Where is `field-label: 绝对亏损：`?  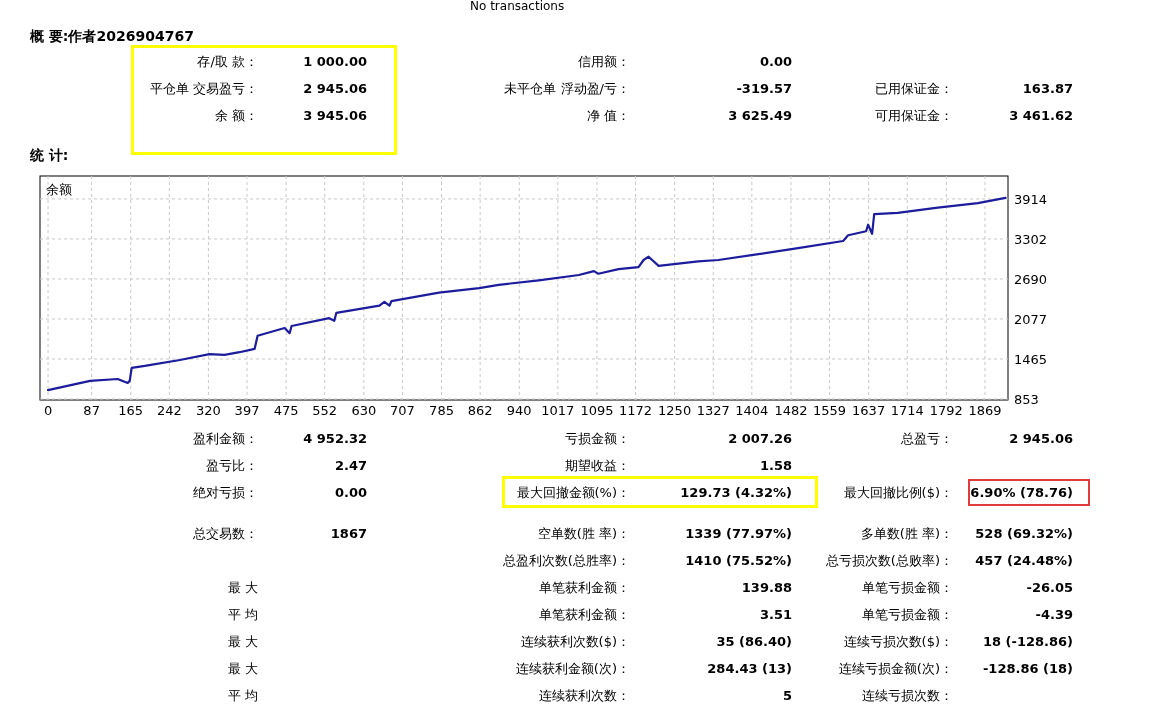 field-label: 绝对亏损： is located at coordinates (225, 492).